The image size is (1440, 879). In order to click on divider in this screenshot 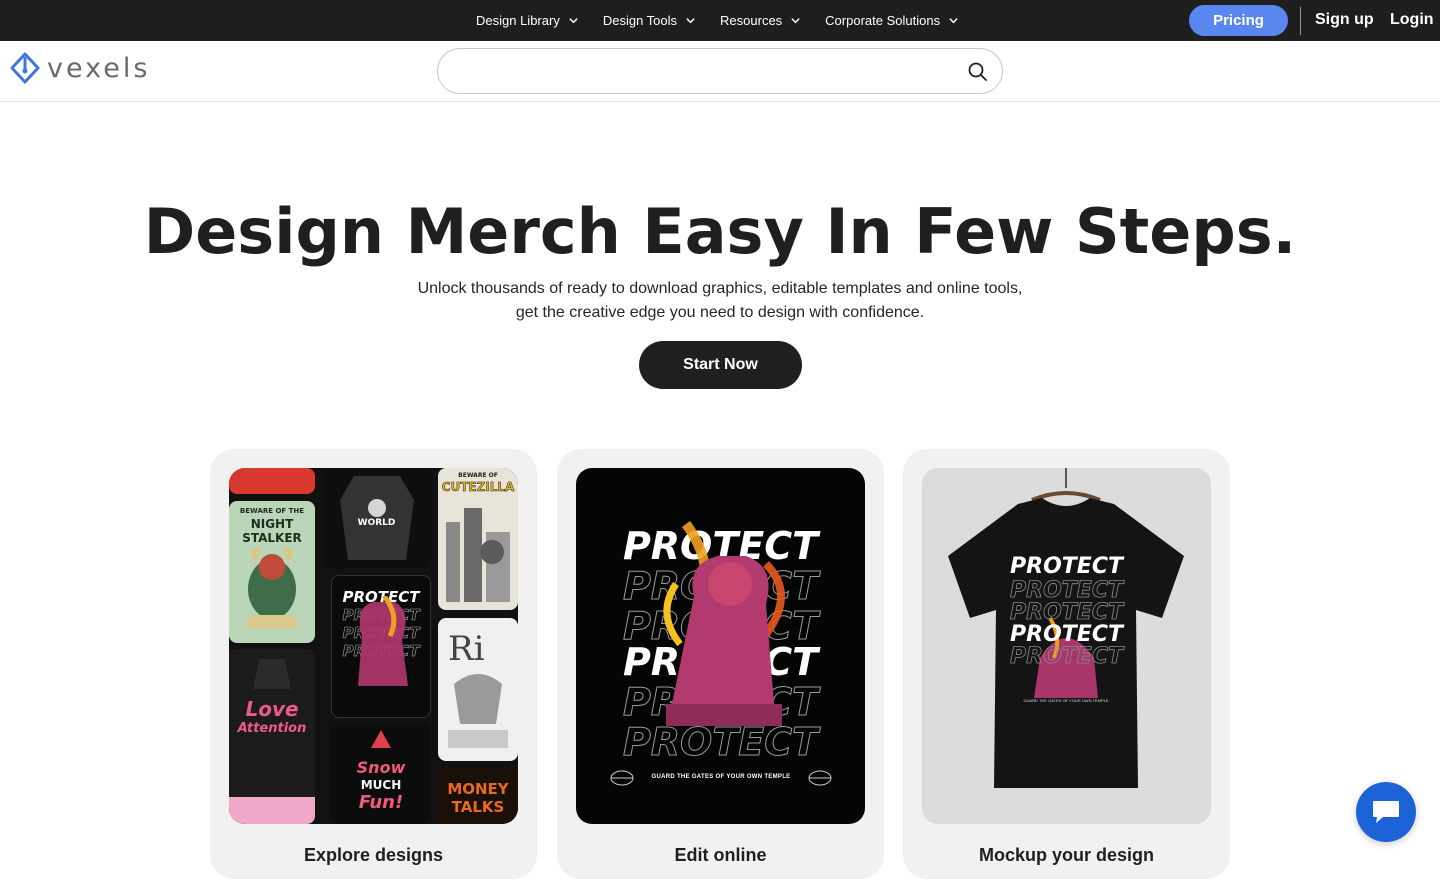, I will do `click(1300, 21)`.